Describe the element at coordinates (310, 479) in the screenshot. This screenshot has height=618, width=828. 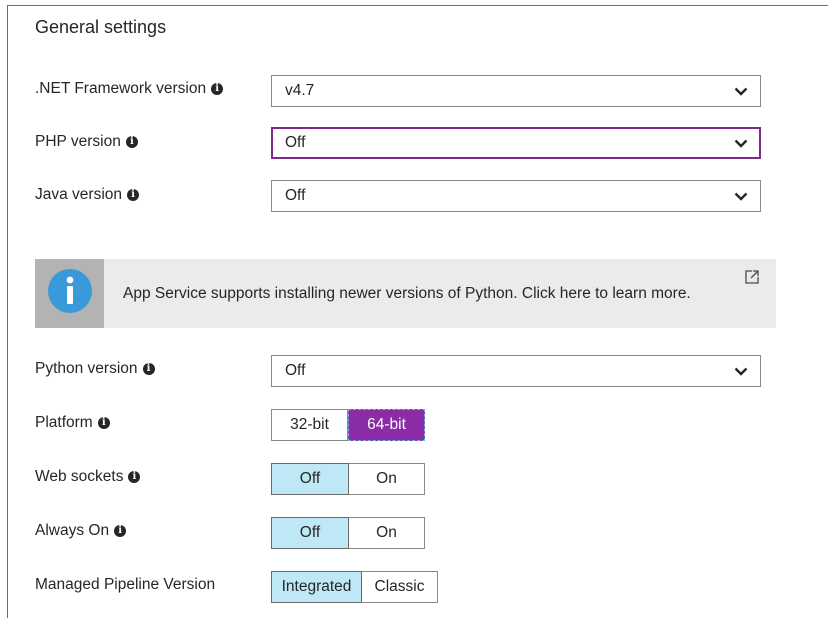
I see `web-sockets-option-off: Off` at that location.